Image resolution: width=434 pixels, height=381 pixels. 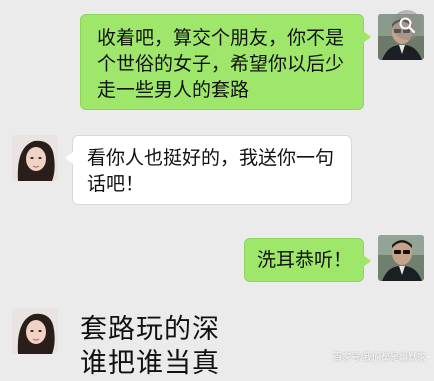 What do you see at coordinates (401, 258) in the screenshot?
I see `contact-avatar-man` at bounding box center [401, 258].